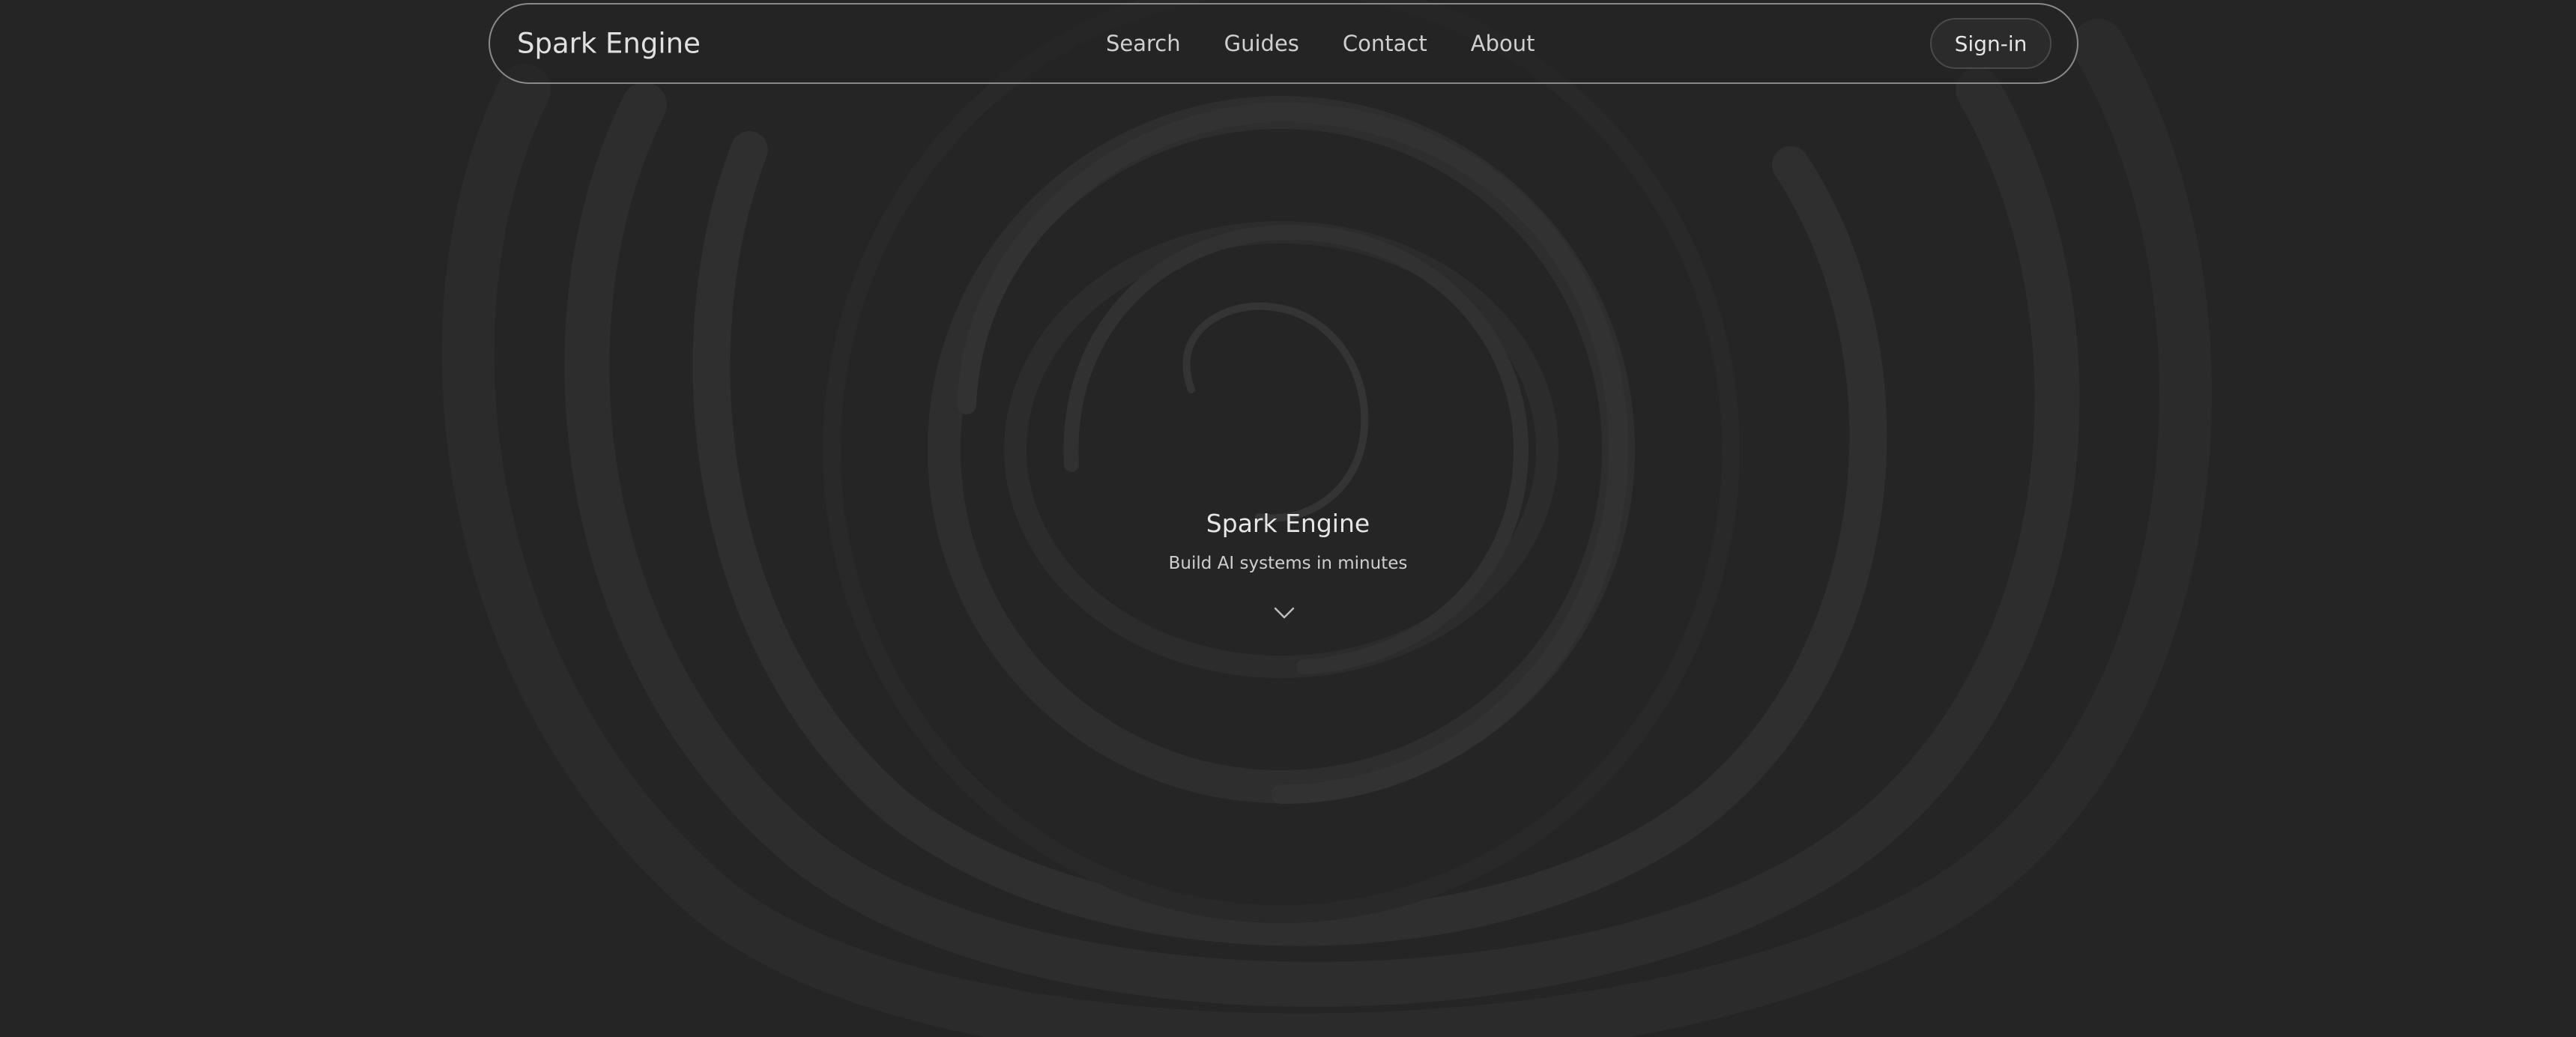 This screenshot has height=1037, width=2576. What do you see at coordinates (1503, 43) in the screenshot?
I see `nav-link-about: About` at bounding box center [1503, 43].